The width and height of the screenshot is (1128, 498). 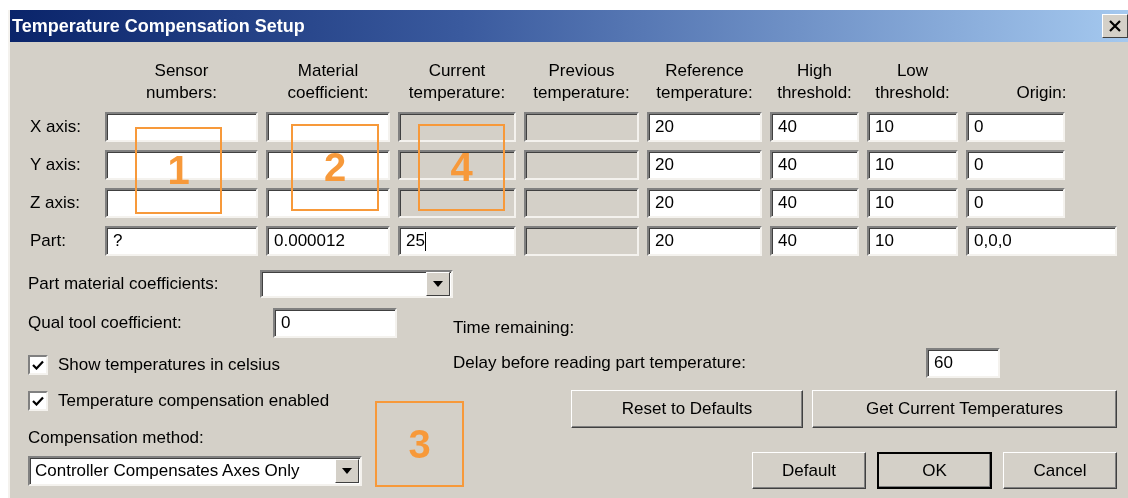 I want to click on field-label: Qual tool coefficient:, so click(x=105, y=323).